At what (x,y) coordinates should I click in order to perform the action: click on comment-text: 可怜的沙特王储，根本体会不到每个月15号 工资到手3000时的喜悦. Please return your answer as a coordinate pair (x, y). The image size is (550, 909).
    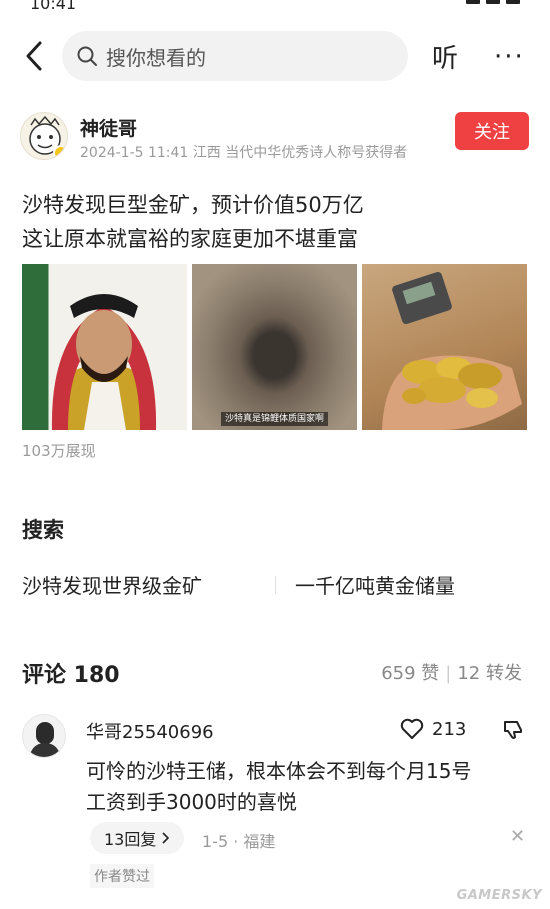
    Looking at the image, I should click on (306, 787).